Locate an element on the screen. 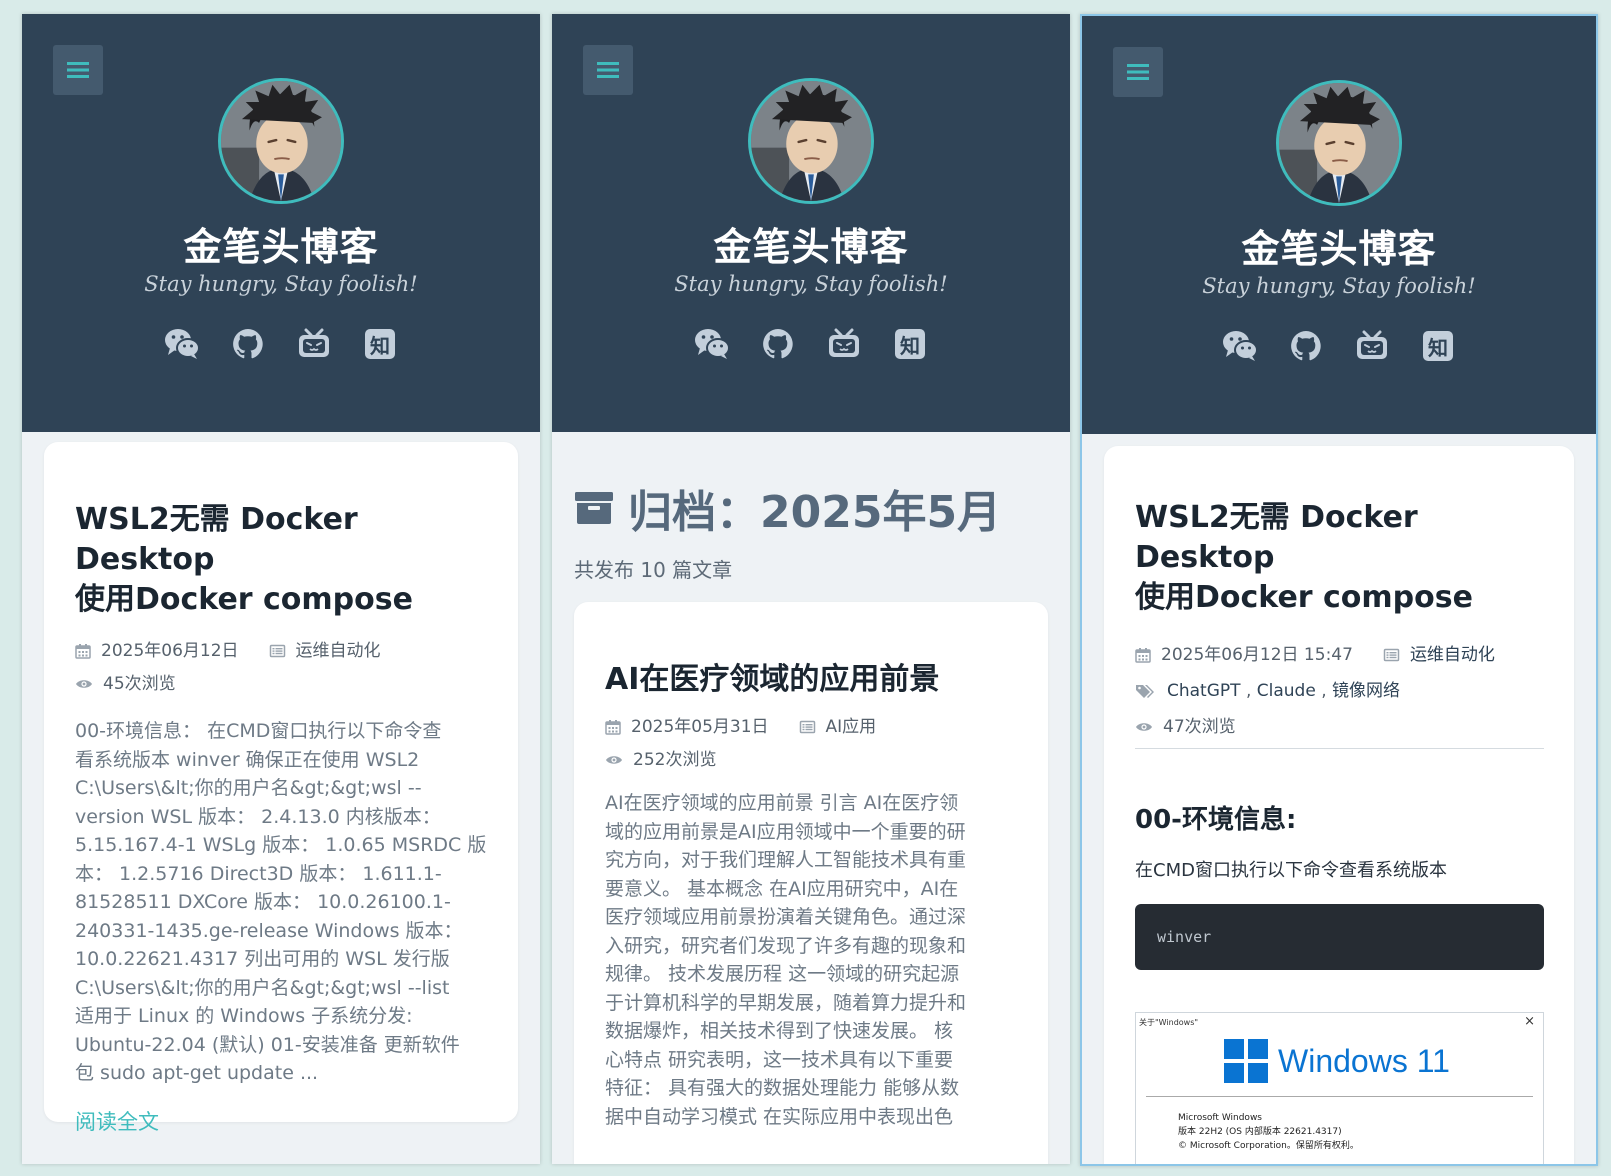 The image size is (1611, 1176). tag-link: Claude is located at coordinates (1286, 691).